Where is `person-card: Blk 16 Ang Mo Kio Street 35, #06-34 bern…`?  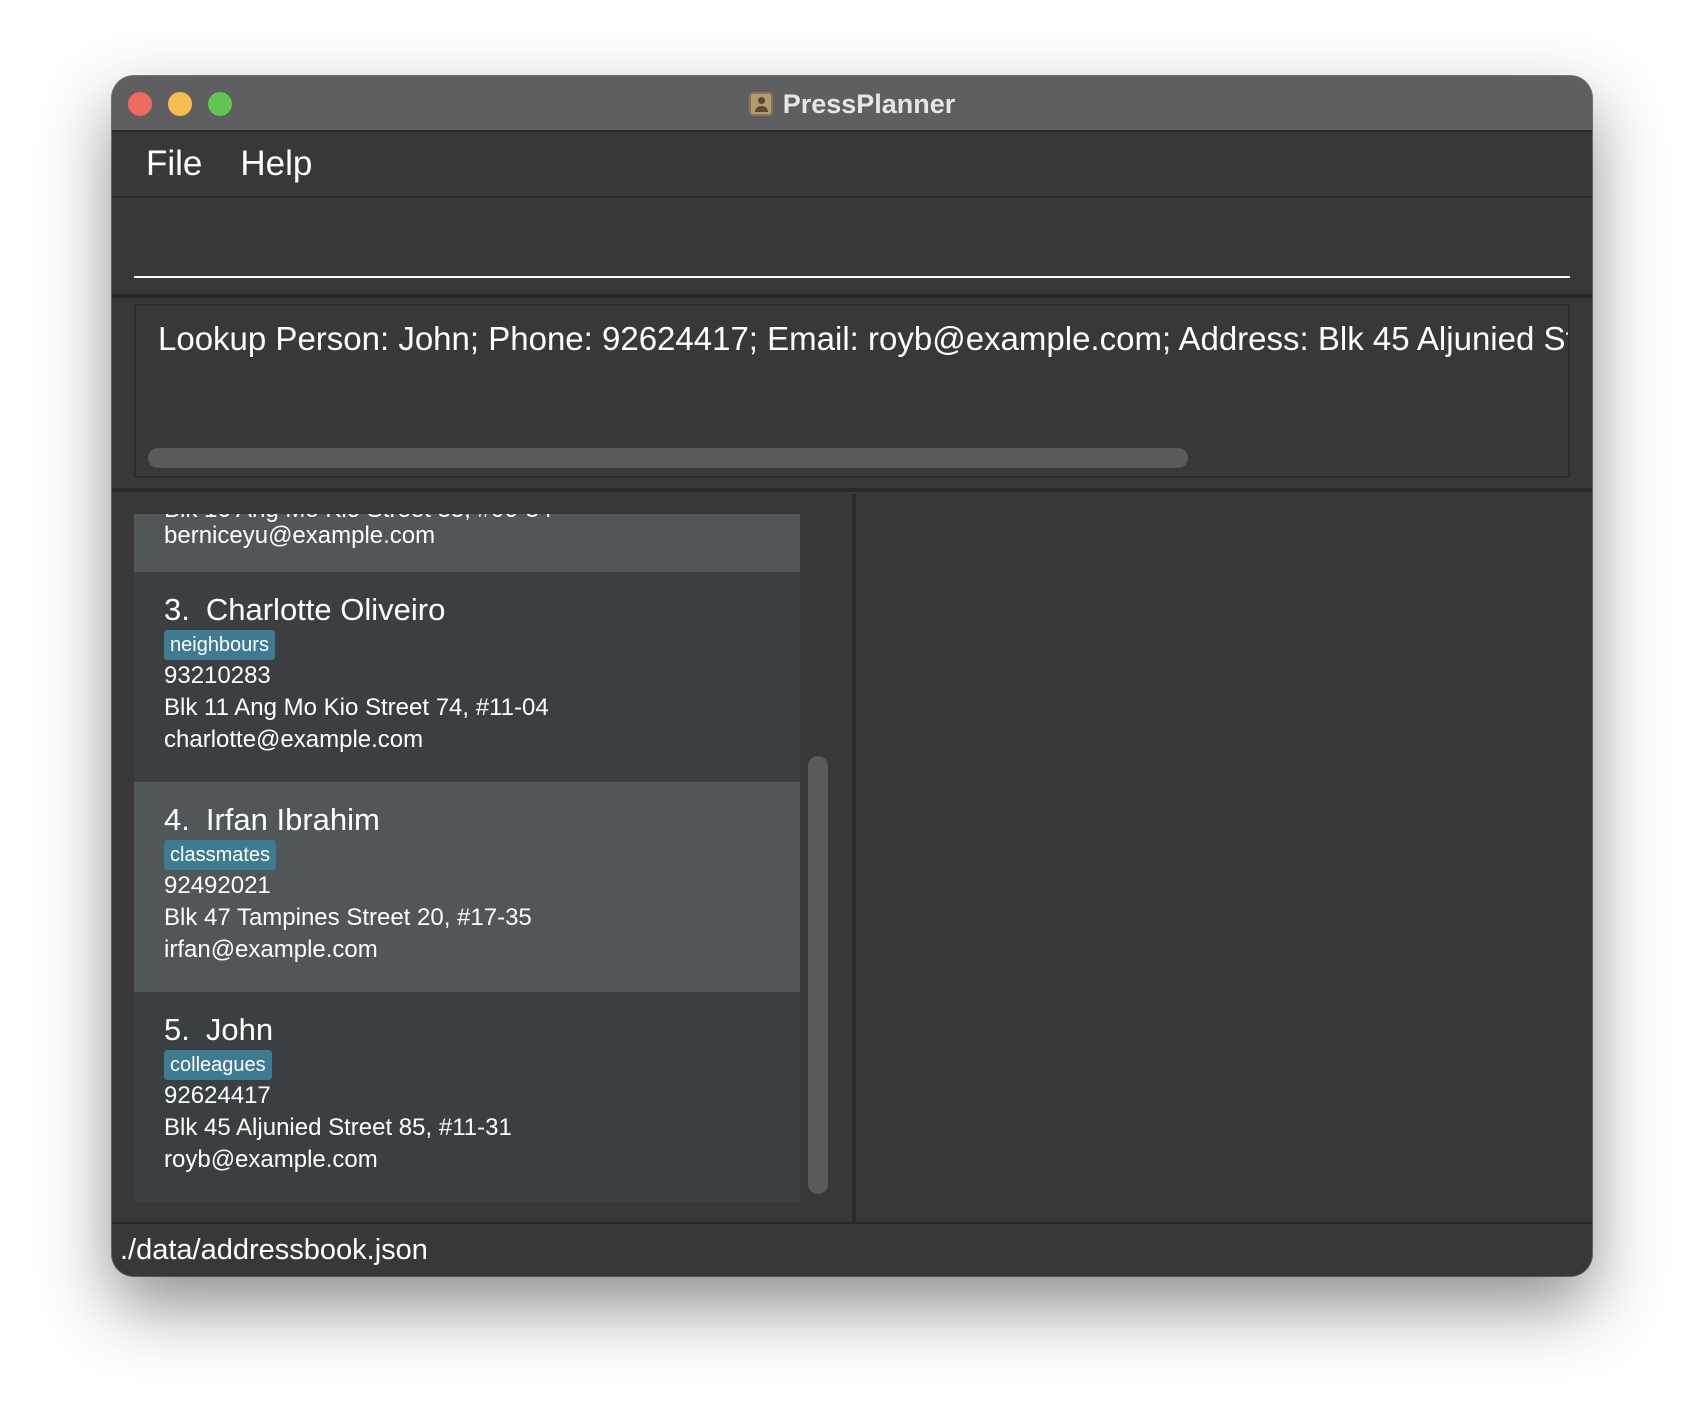
person-card: Blk 16 Ang Mo Kio Street 35, #06-34 bern… is located at coordinates (467, 543).